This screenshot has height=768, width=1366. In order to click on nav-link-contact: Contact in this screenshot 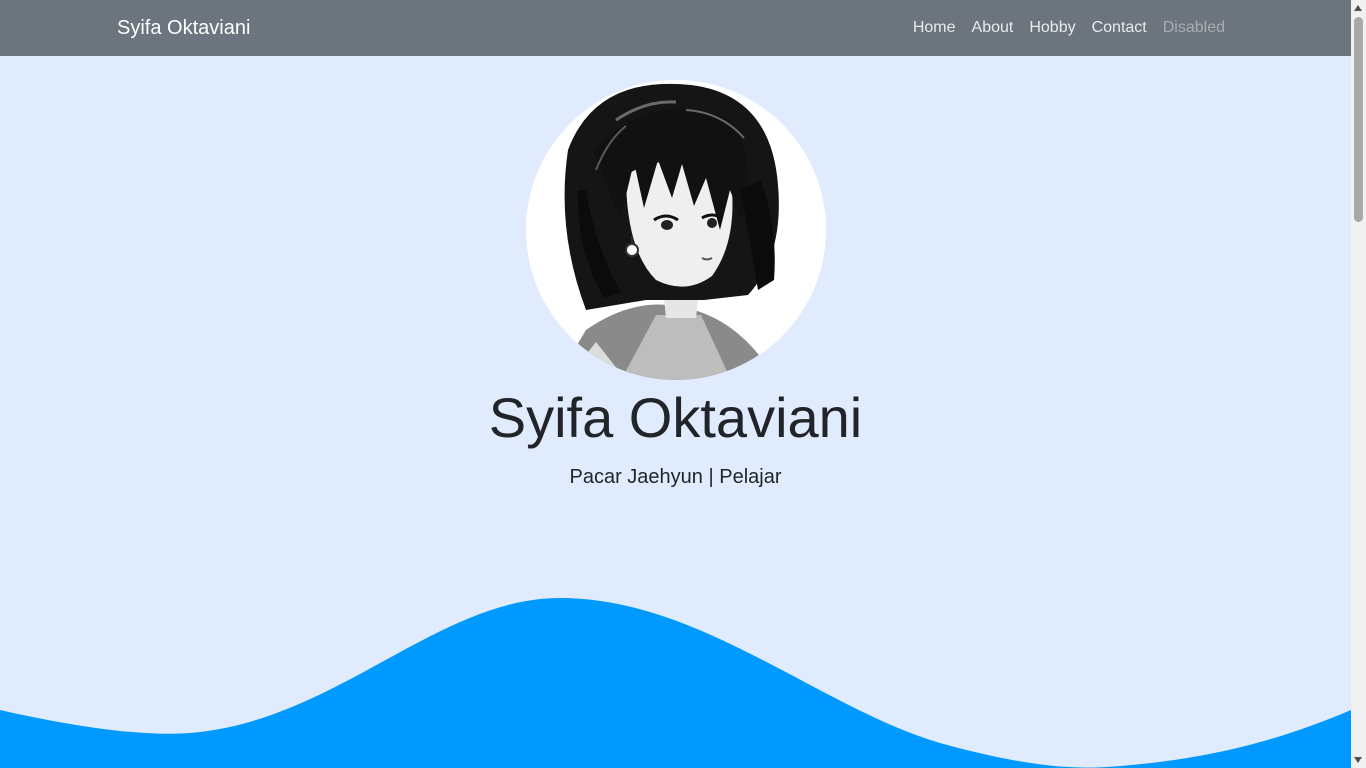, I will do `click(1119, 28)`.